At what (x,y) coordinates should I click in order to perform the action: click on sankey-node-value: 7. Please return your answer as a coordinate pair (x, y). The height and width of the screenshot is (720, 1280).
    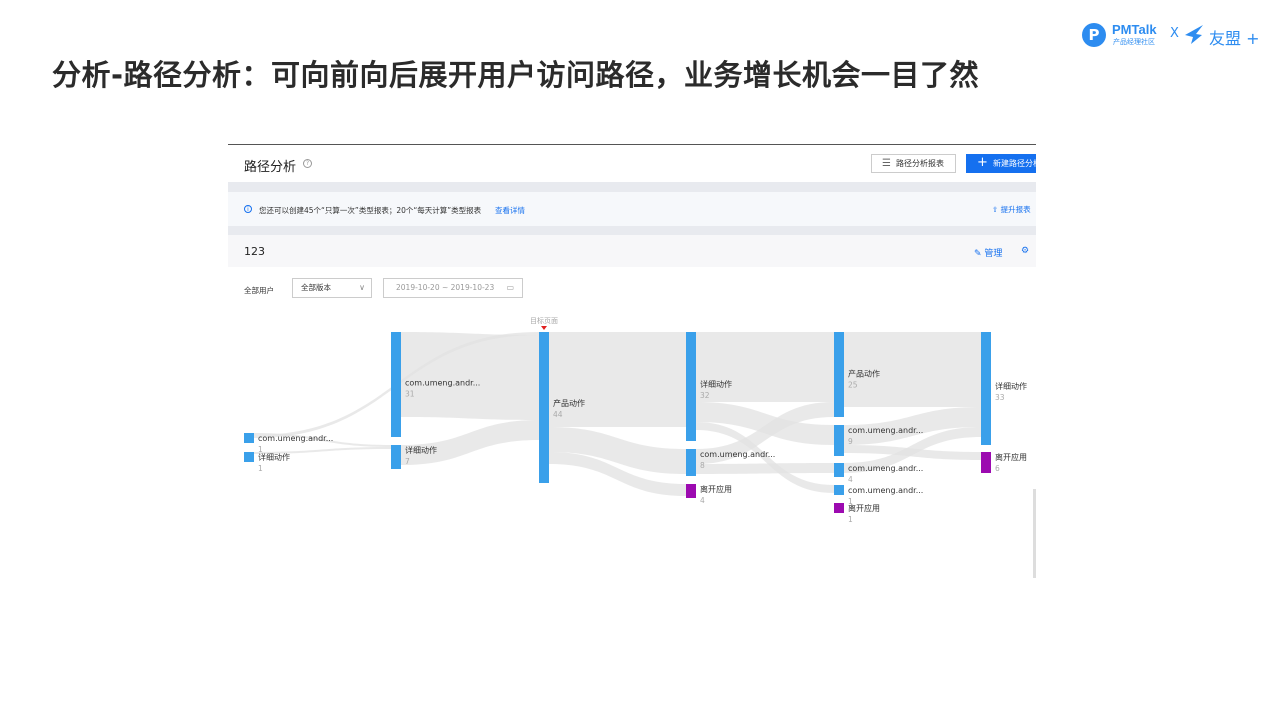
    Looking at the image, I should click on (407, 461).